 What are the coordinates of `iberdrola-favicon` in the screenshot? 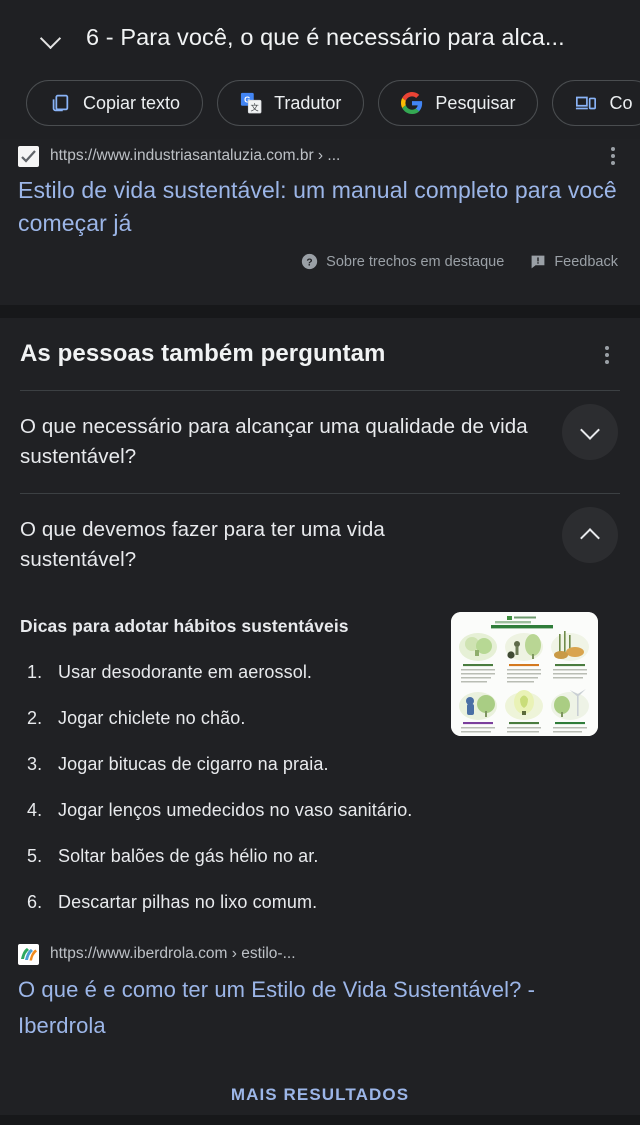 It's located at (28, 954).